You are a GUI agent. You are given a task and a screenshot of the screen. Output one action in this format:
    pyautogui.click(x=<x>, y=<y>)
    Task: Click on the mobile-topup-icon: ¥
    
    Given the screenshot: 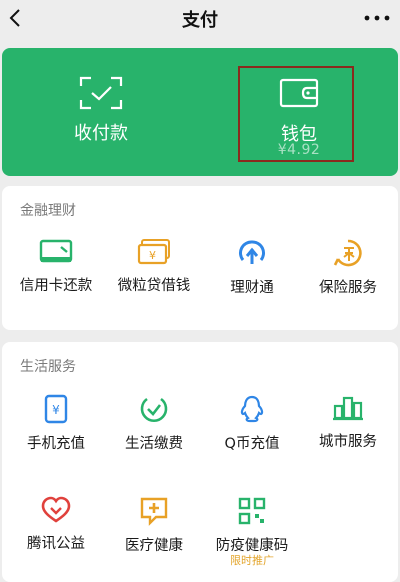 What is the action you would take?
    pyautogui.click(x=56, y=409)
    